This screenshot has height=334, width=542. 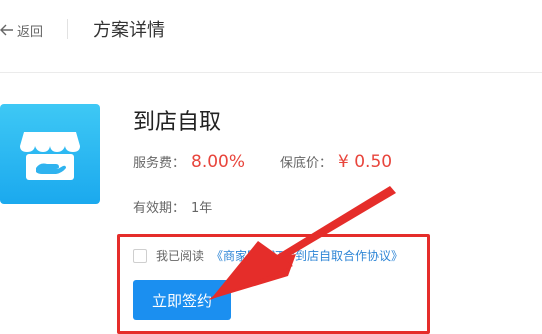 What do you see at coordinates (67, 29) in the screenshot?
I see `header-divider` at bounding box center [67, 29].